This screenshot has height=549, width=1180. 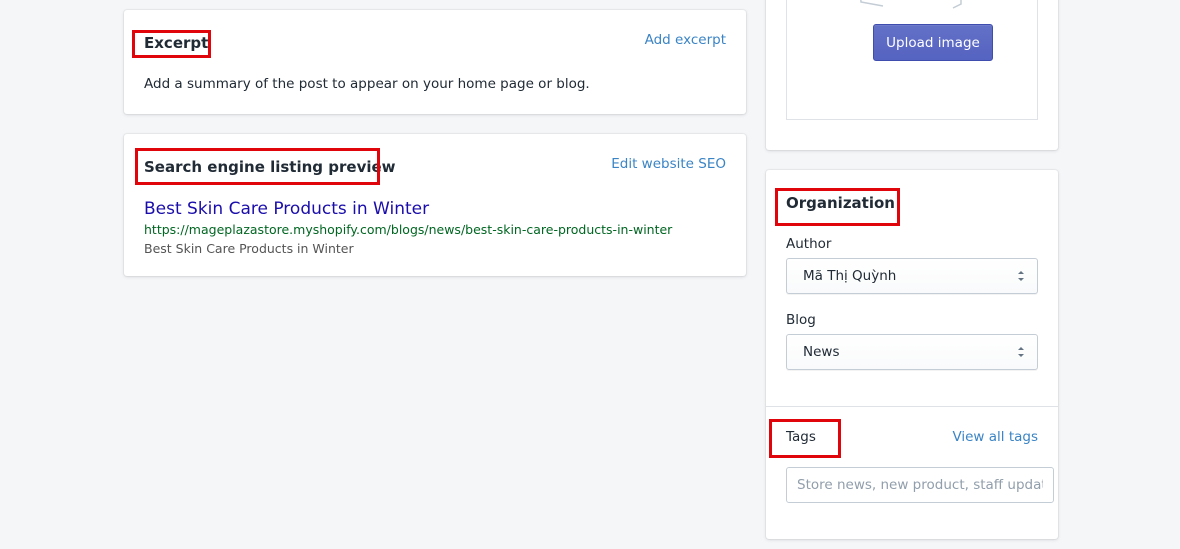 I want to click on add-excerpt-link: Add excerpt, so click(x=685, y=40).